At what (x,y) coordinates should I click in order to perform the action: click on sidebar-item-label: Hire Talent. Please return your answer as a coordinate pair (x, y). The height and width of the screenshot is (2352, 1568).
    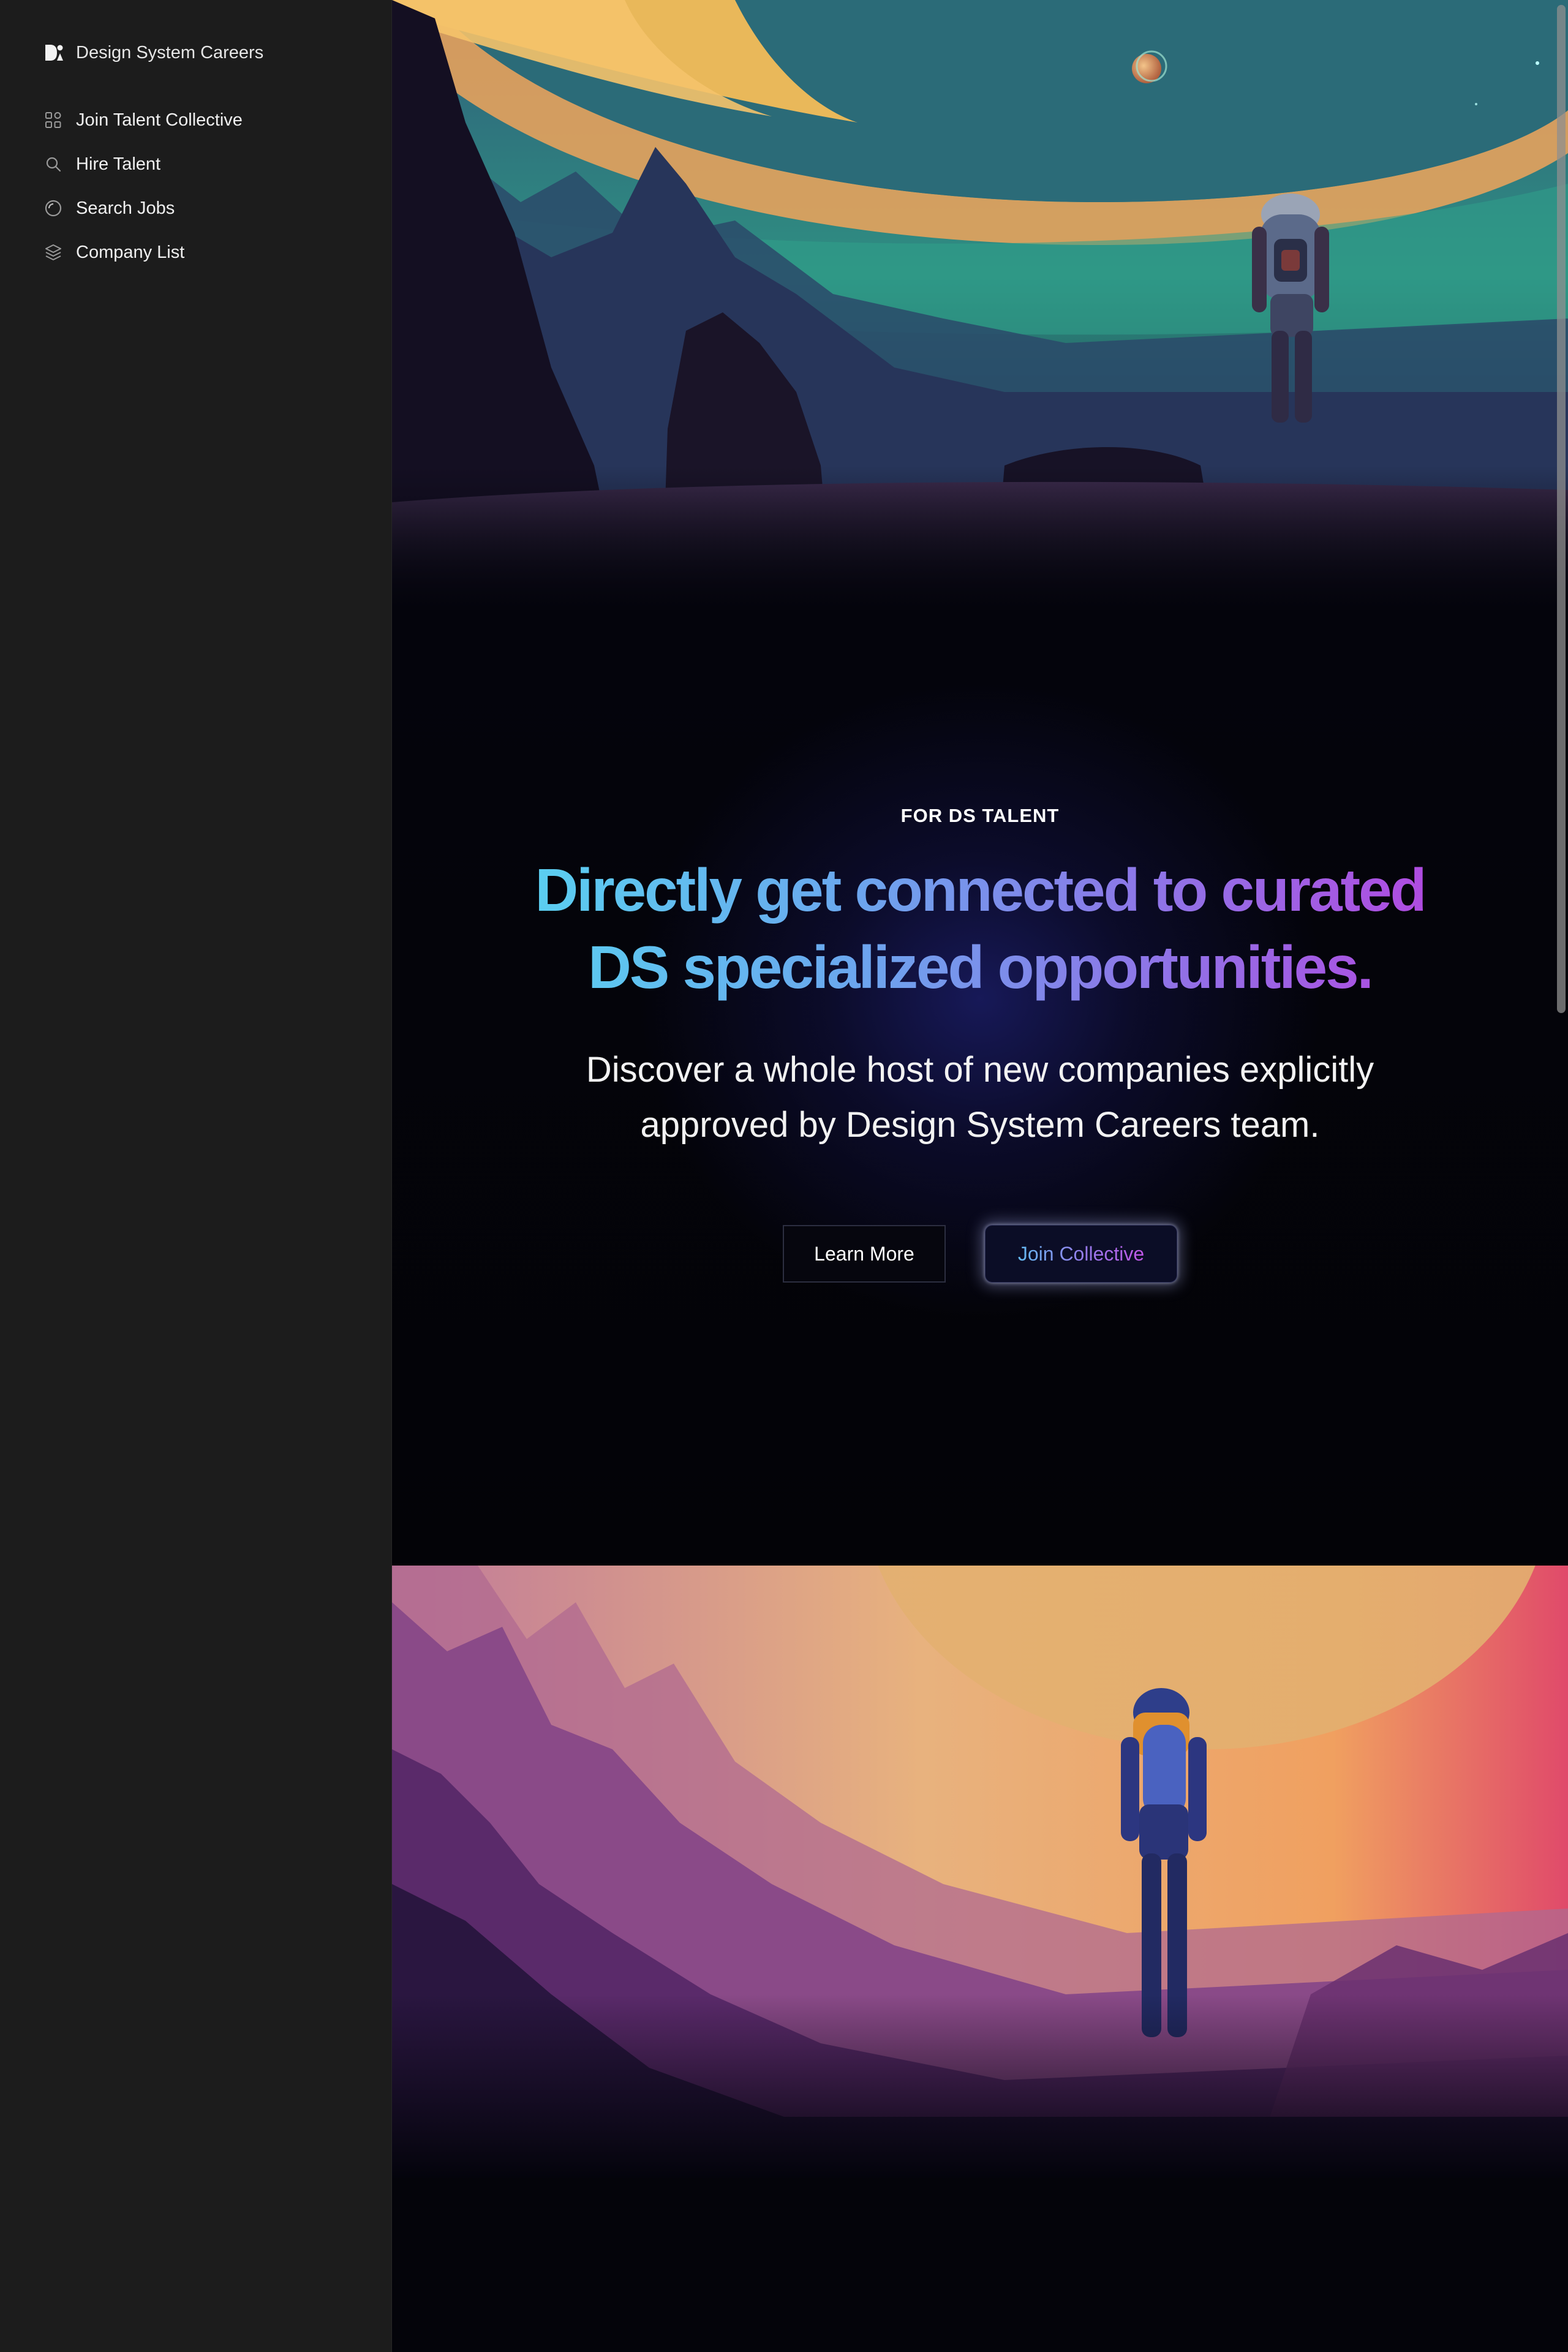
    Looking at the image, I should click on (119, 164).